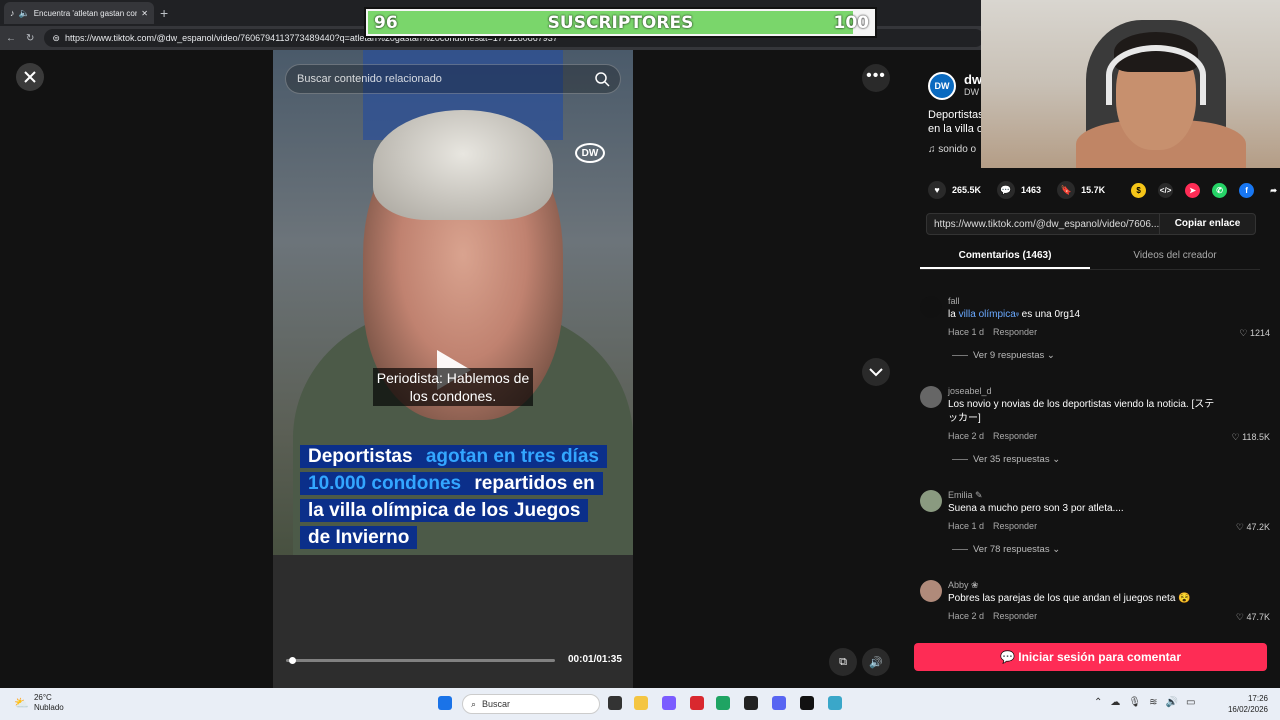 This screenshot has height=720, width=1280. What do you see at coordinates (779, 703) in the screenshot?
I see `discord-icon` at bounding box center [779, 703].